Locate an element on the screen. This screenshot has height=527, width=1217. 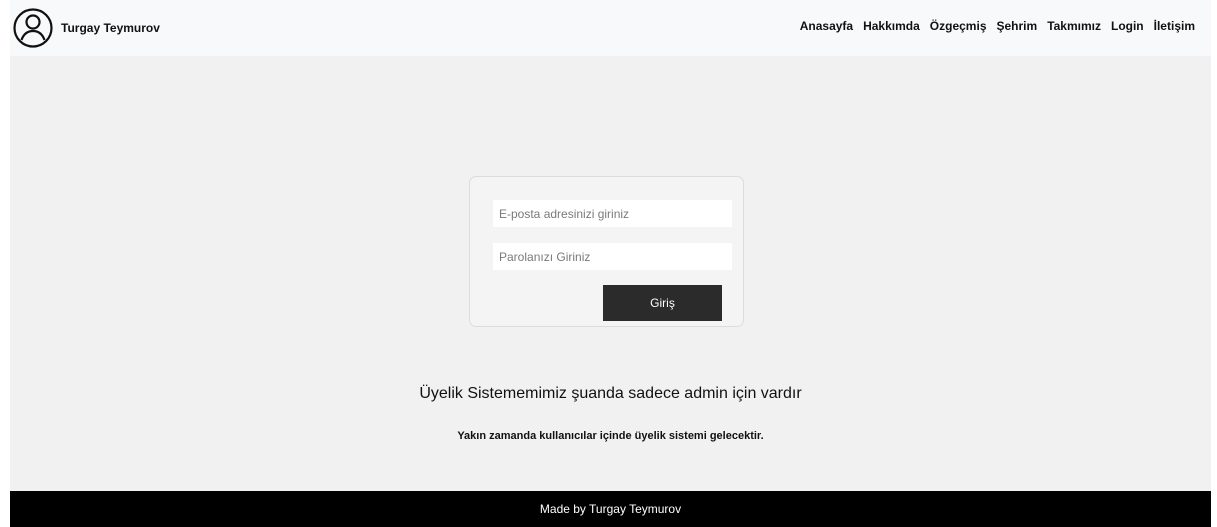
nav-link-takimimiz: Takmımız is located at coordinates (1074, 26).